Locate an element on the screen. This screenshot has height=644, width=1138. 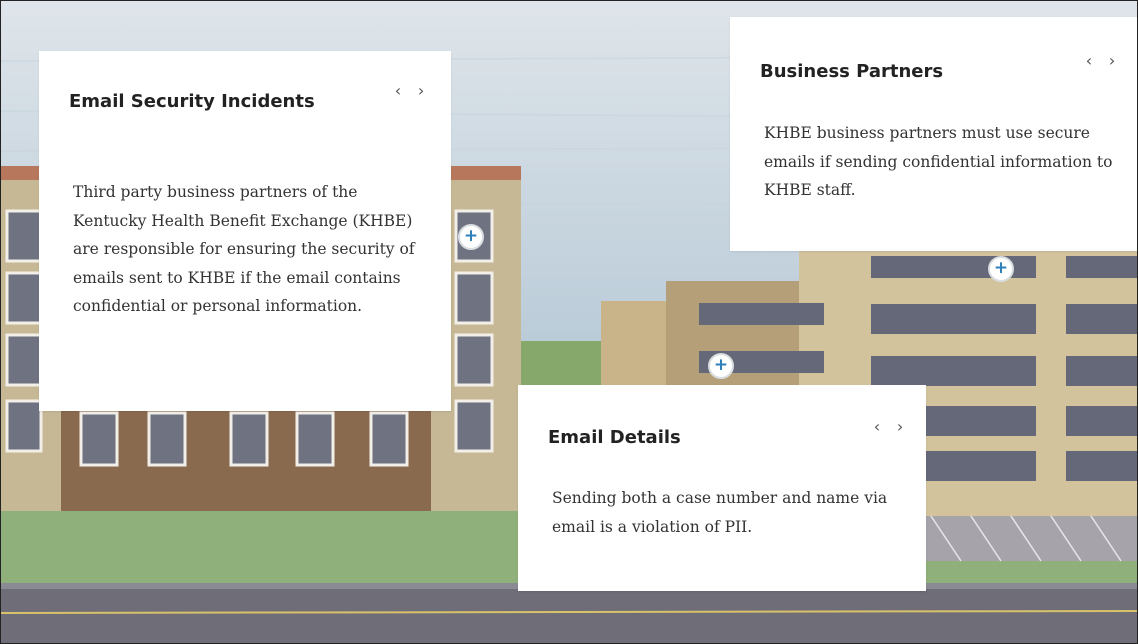
card-title: Business Partners is located at coordinates (852, 71).